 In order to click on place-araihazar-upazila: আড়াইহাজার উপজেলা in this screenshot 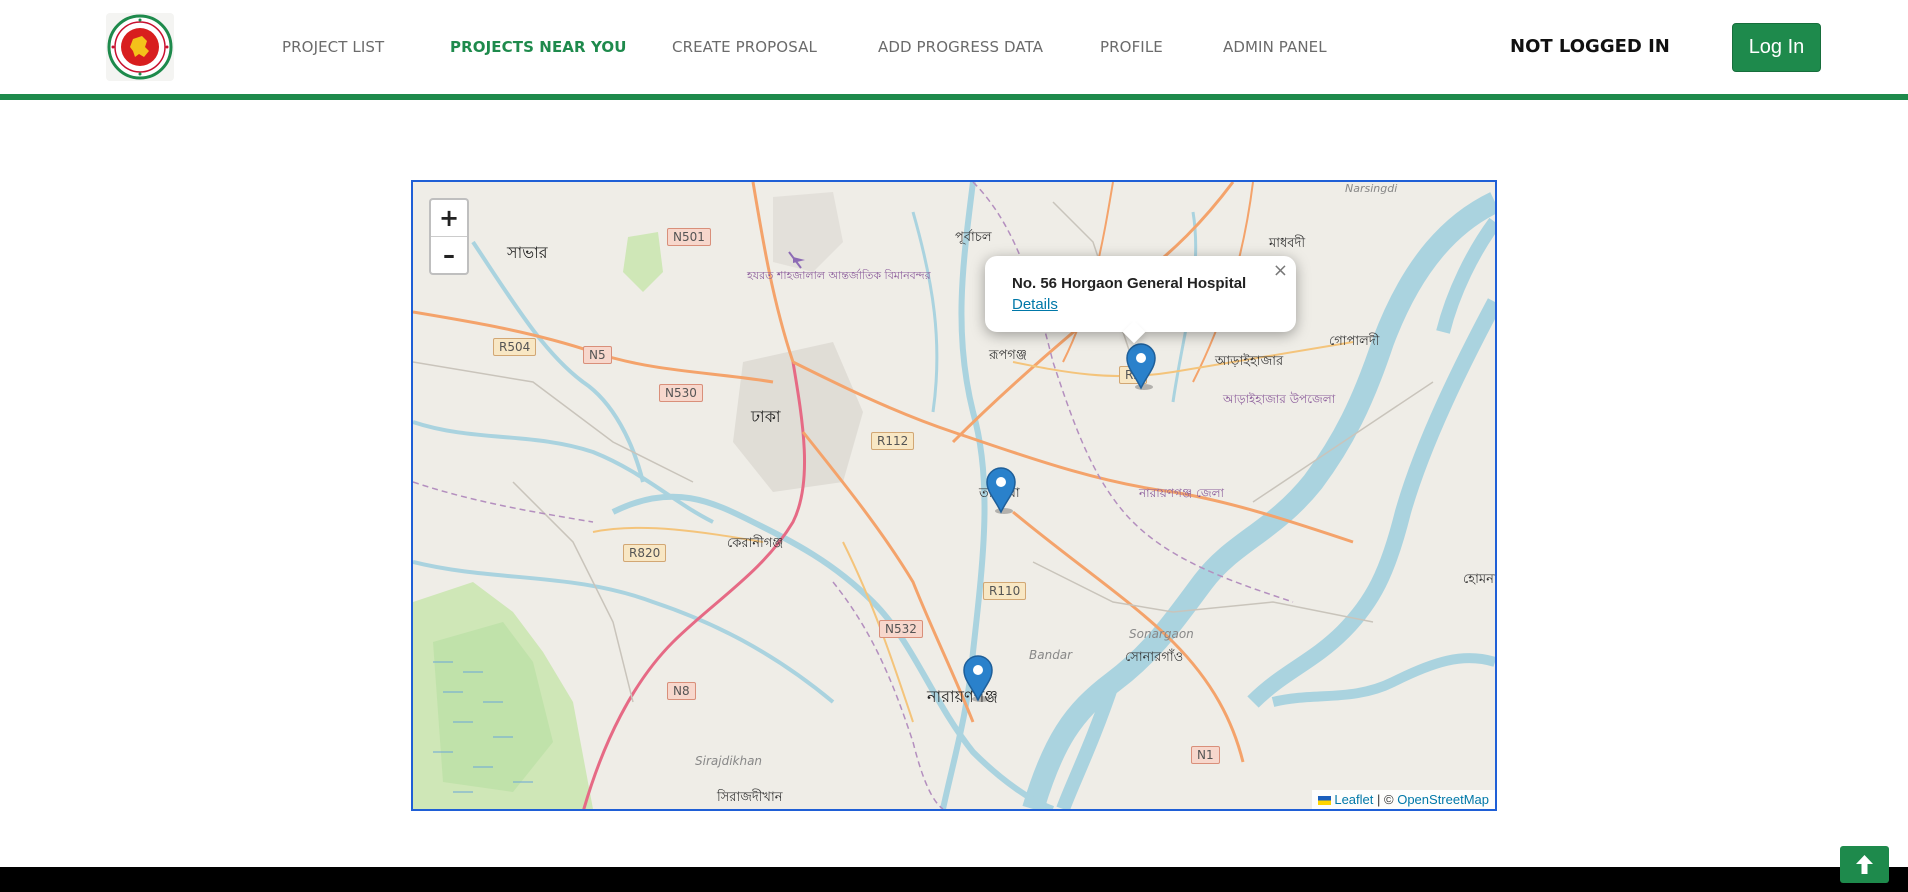, I will do `click(1279, 399)`.